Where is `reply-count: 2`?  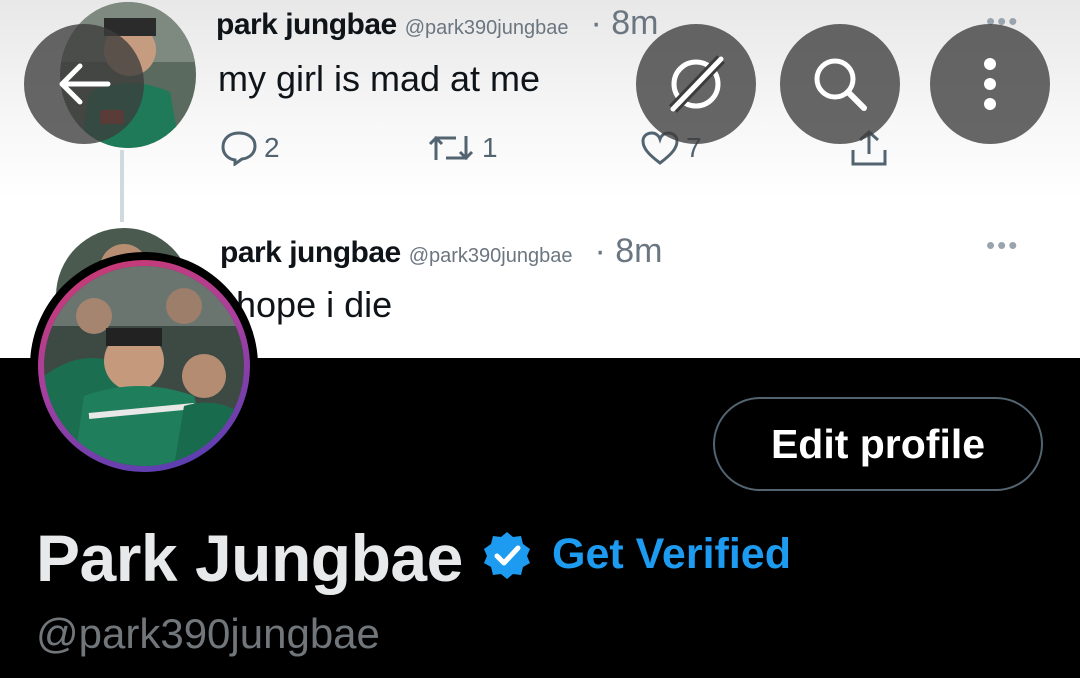
reply-count: 2 is located at coordinates (272, 147).